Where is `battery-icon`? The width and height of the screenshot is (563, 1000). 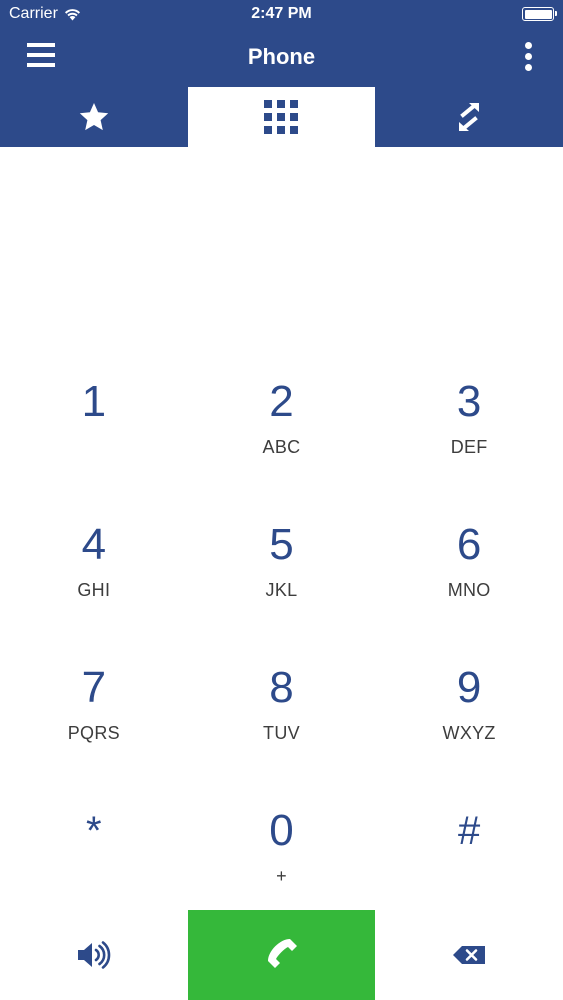
battery-icon is located at coordinates (539, 14).